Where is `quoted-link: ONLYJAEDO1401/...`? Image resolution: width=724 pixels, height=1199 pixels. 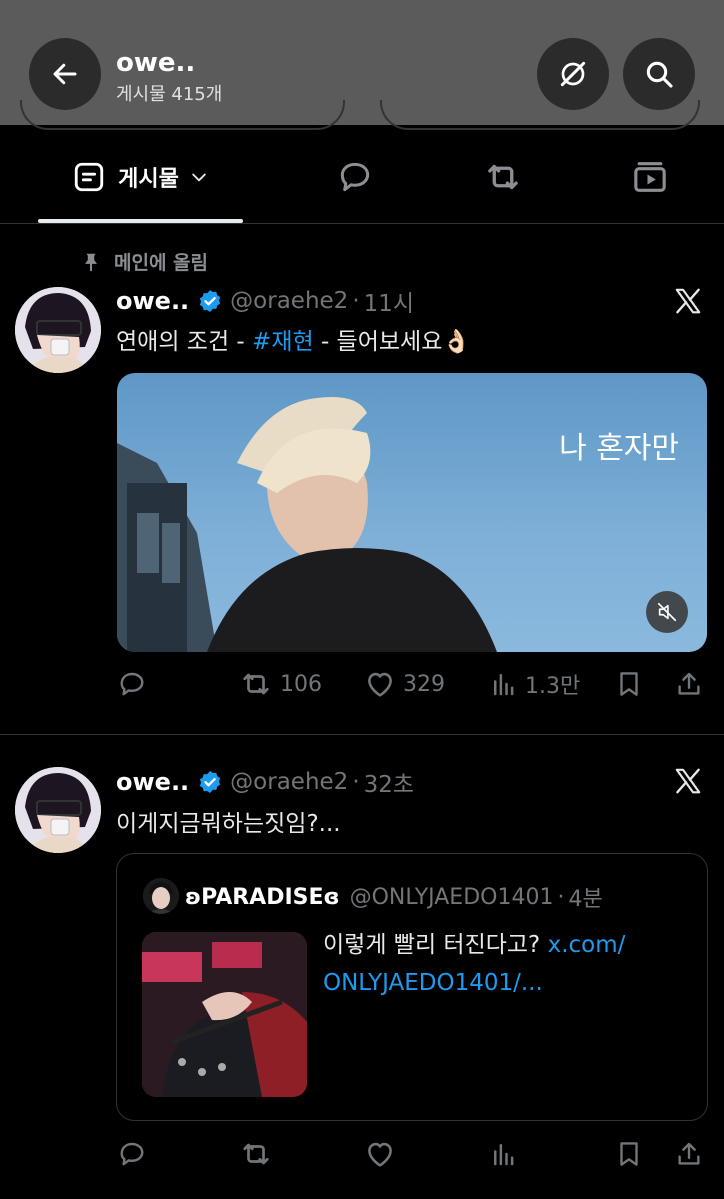
quoted-link: ONLYJAEDO1401/... is located at coordinates (433, 983).